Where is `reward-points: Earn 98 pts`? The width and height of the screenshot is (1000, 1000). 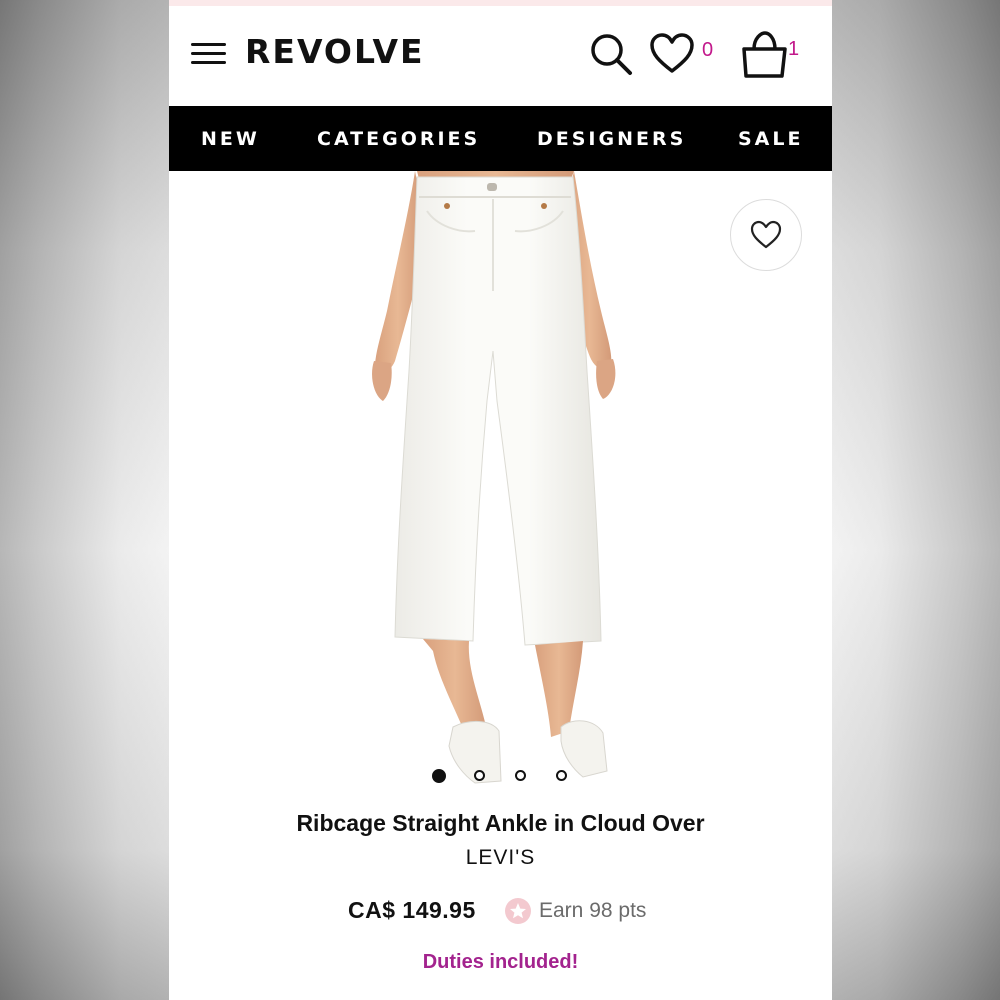
reward-points: Earn 98 pts is located at coordinates (593, 910).